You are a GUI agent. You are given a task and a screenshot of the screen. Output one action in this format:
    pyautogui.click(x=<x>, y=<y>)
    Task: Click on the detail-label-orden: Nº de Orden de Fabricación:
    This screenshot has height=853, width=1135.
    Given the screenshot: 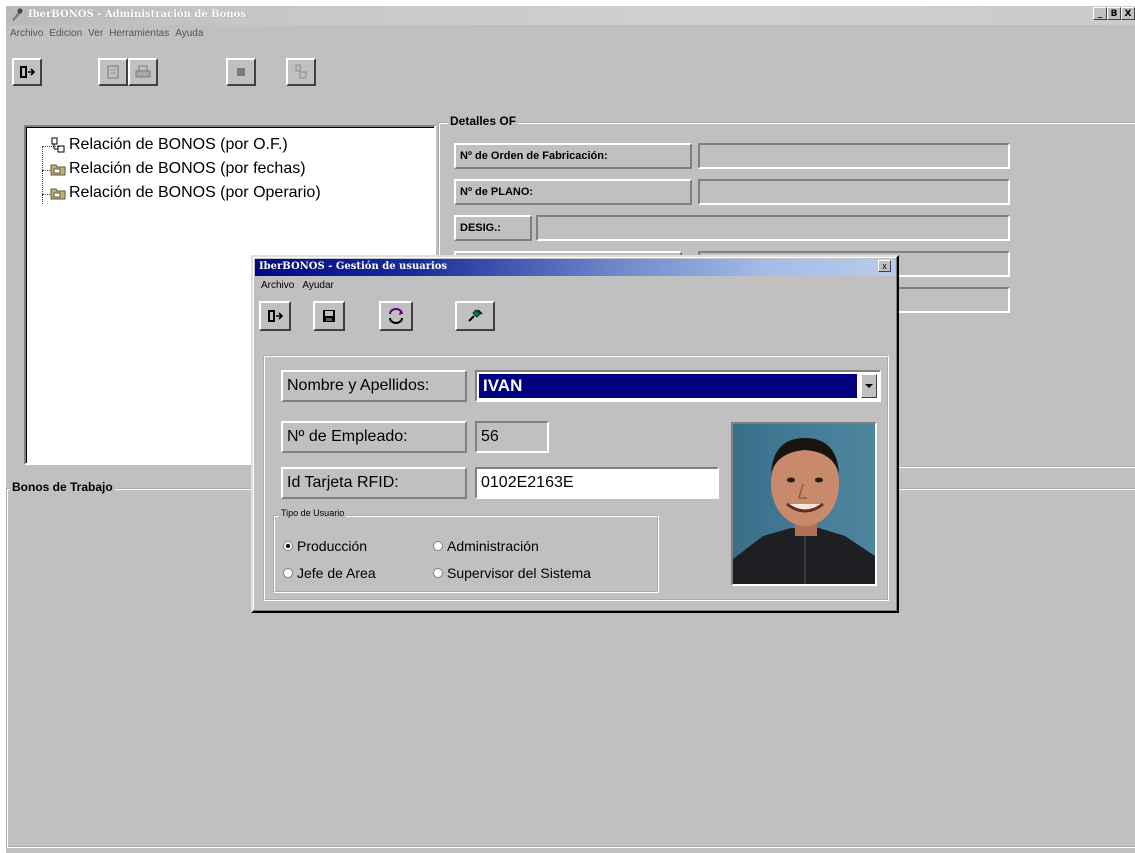 What is the action you would take?
    pyautogui.click(x=573, y=156)
    